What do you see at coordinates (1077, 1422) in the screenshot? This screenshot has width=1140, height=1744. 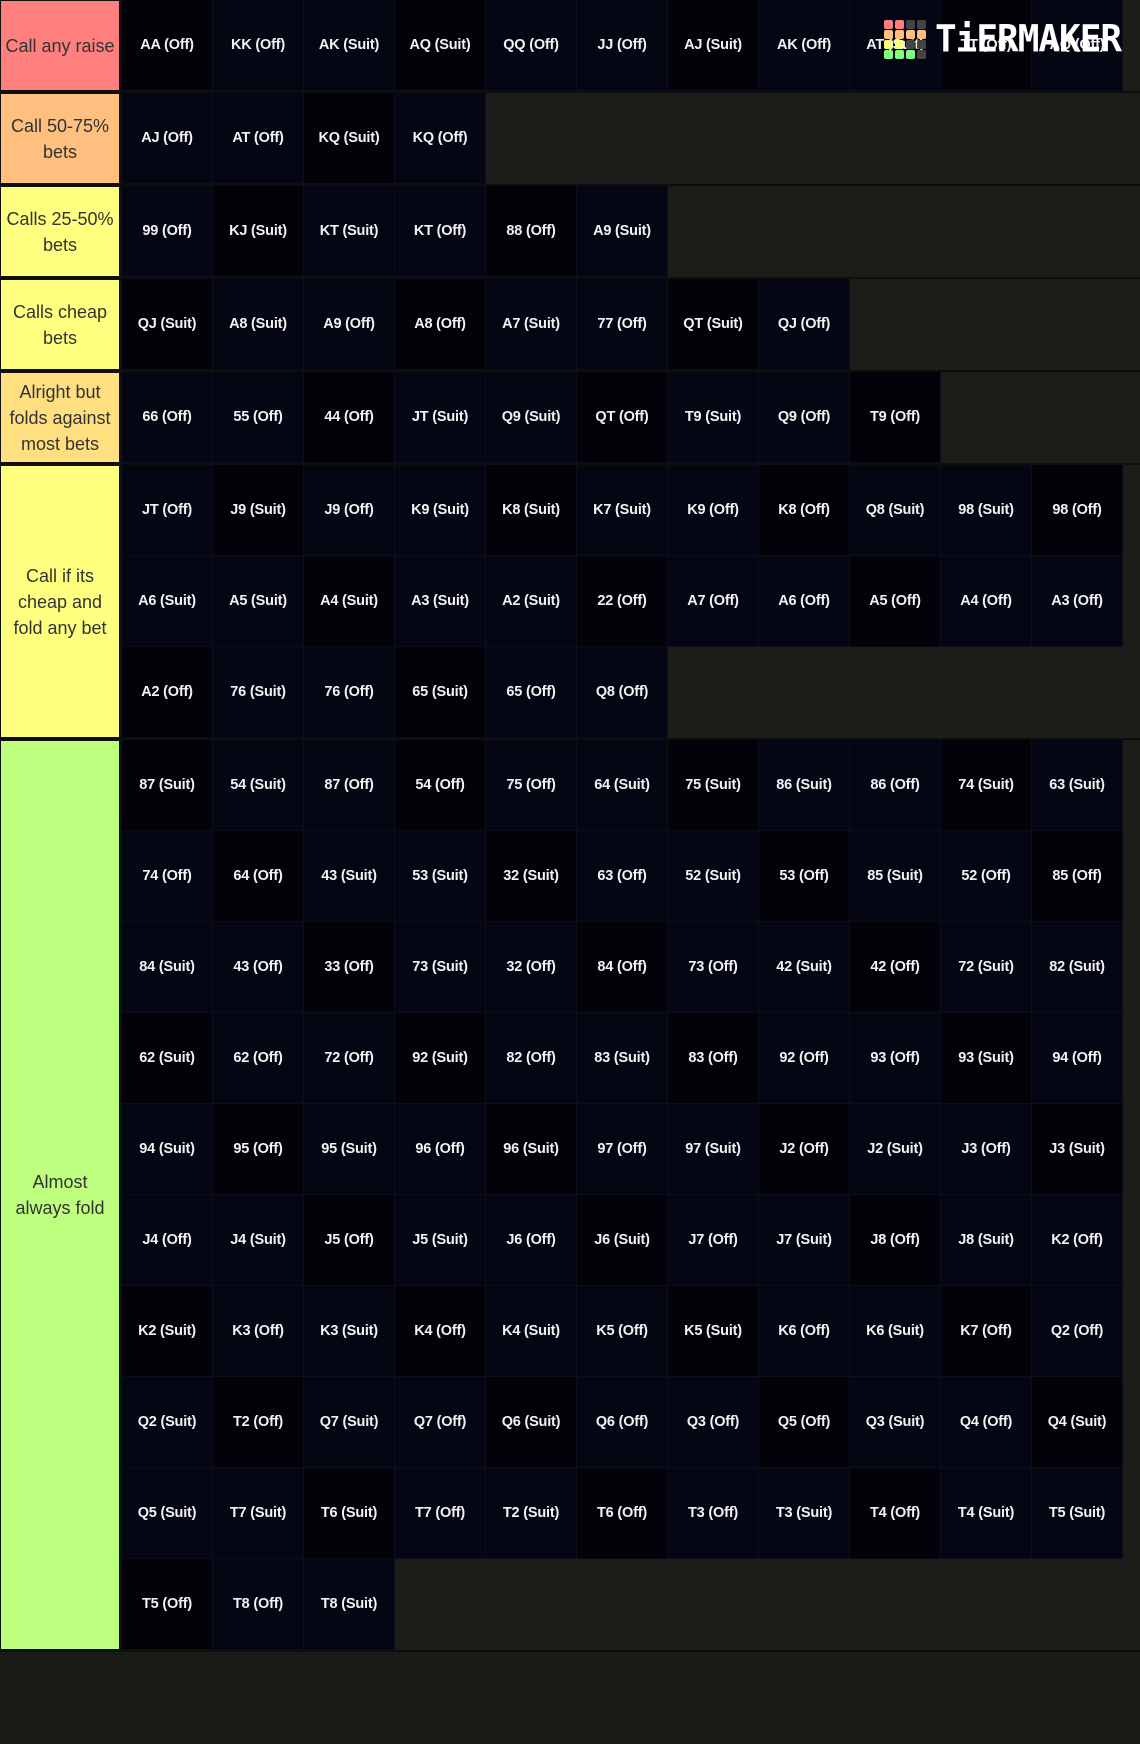 I see `tier-item-card: Q4 (Suit)` at bounding box center [1077, 1422].